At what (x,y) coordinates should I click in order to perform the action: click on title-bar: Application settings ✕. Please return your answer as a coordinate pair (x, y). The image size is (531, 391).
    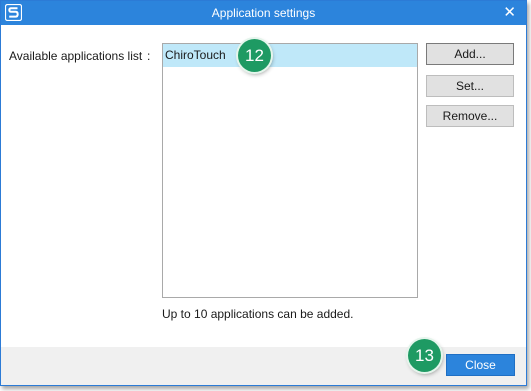
    Looking at the image, I should click on (263, 13).